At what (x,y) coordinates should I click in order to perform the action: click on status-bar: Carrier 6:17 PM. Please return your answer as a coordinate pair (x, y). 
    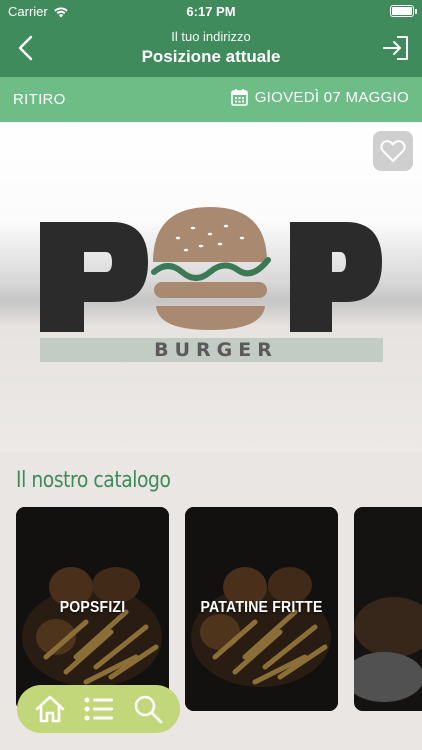
    Looking at the image, I should click on (211, 11).